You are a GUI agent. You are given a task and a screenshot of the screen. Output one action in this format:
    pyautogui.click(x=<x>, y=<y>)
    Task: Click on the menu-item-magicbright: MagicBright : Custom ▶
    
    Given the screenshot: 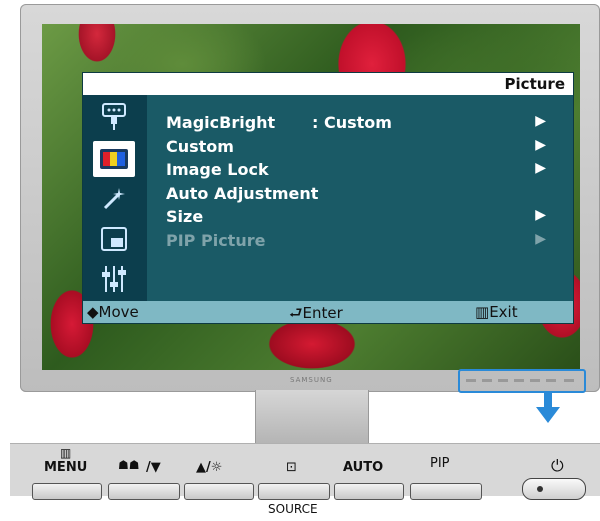 What is the action you would take?
    pyautogui.click(x=356, y=125)
    